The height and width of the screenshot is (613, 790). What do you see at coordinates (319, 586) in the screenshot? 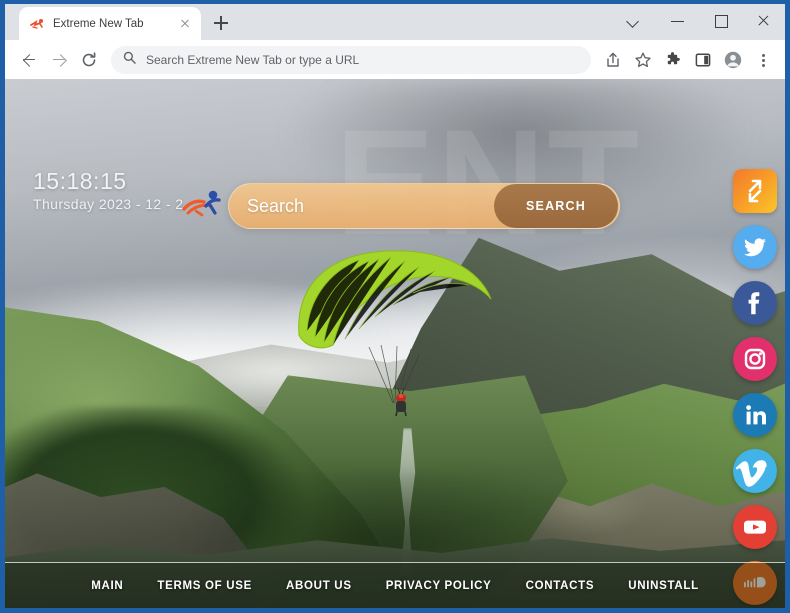
I see `nav-link-about-us: ABOUT US` at bounding box center [319, 586].